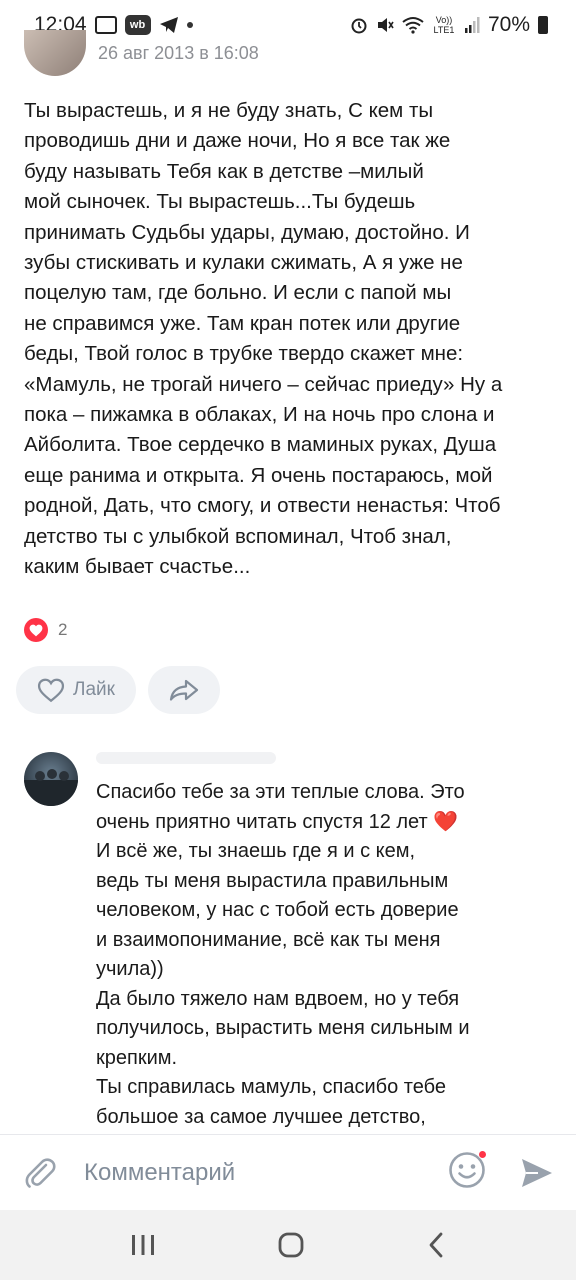 Image resolution: width=576 pixels, height=1280 pixels. Describe the element at coordinates (537, 1173) in the screenshot. I see `send-icon` at that location.